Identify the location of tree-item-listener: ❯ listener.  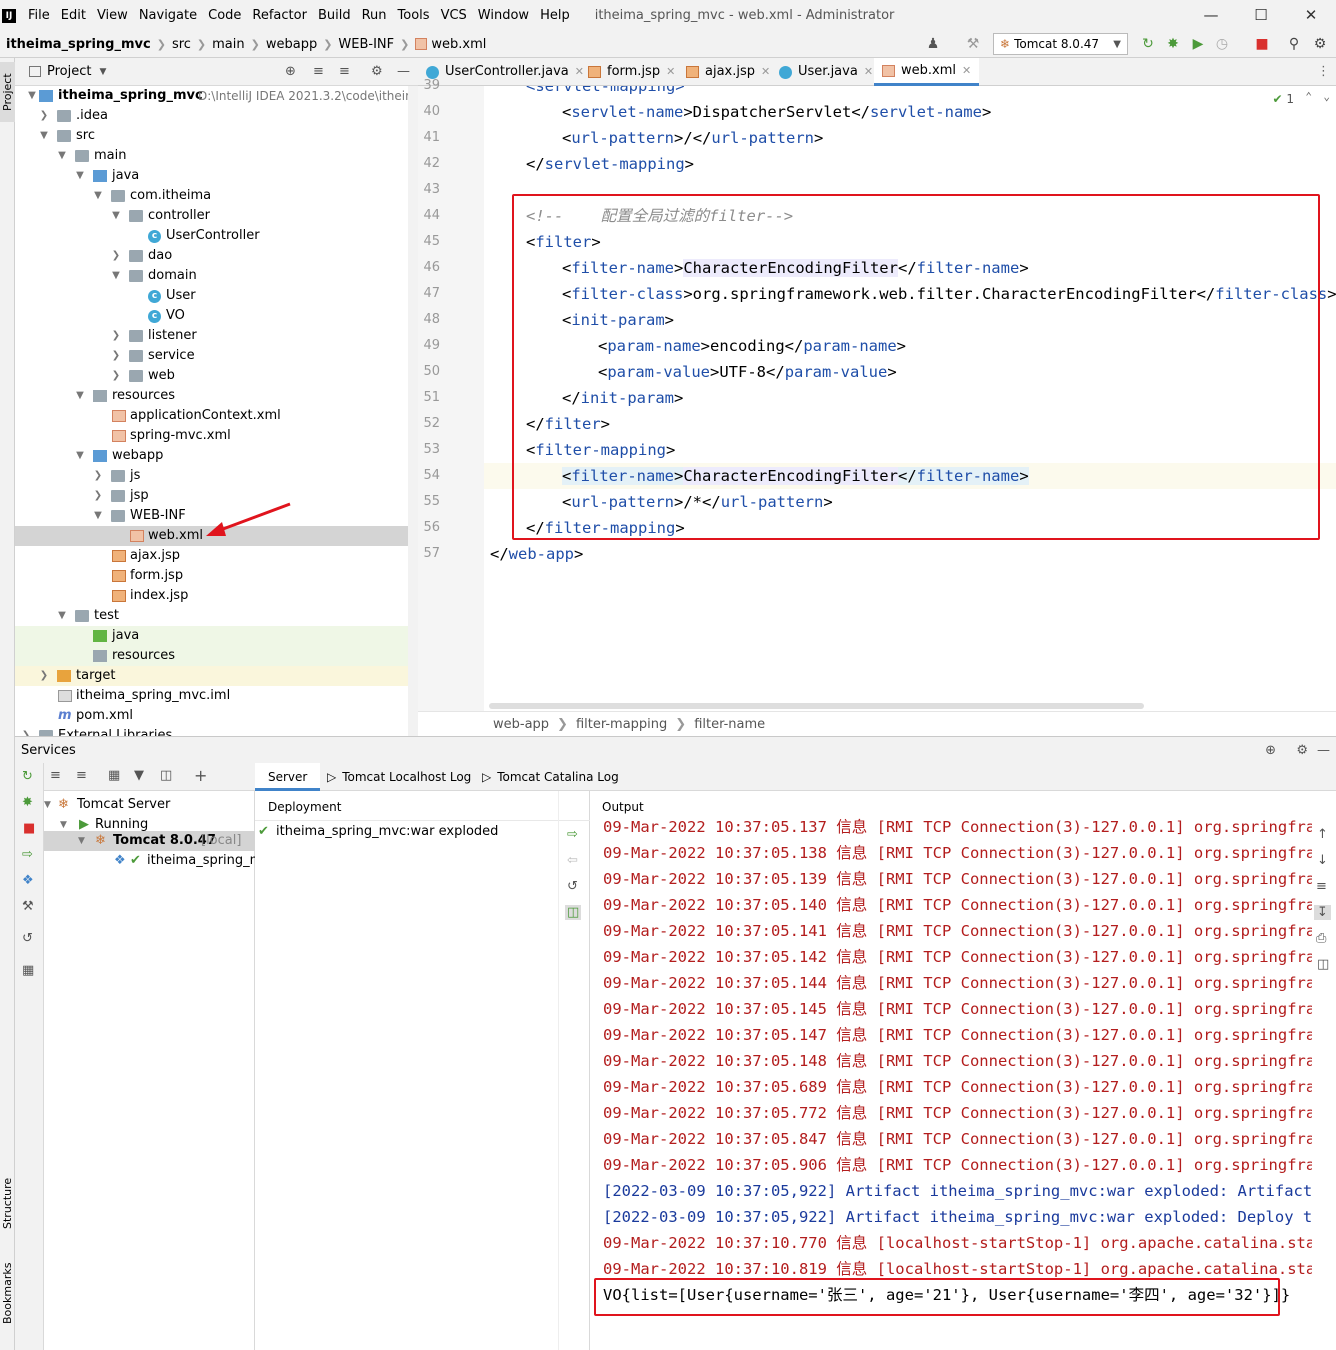
(216, 336).